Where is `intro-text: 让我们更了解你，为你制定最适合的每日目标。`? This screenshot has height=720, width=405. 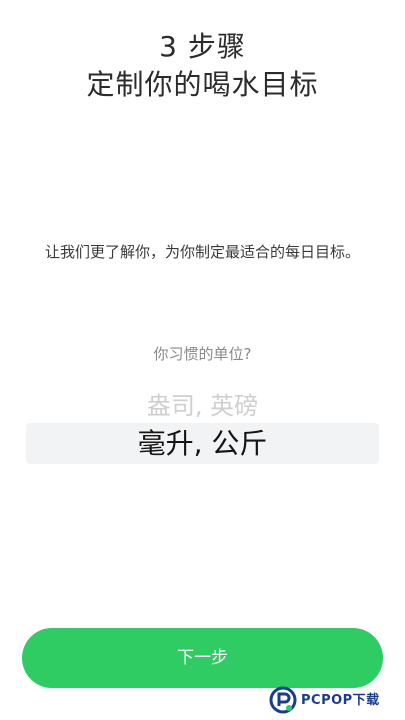 intro-text: 让我们更了解你，为你制定最适合的每日目标。 is located at coordinates (202, 252).